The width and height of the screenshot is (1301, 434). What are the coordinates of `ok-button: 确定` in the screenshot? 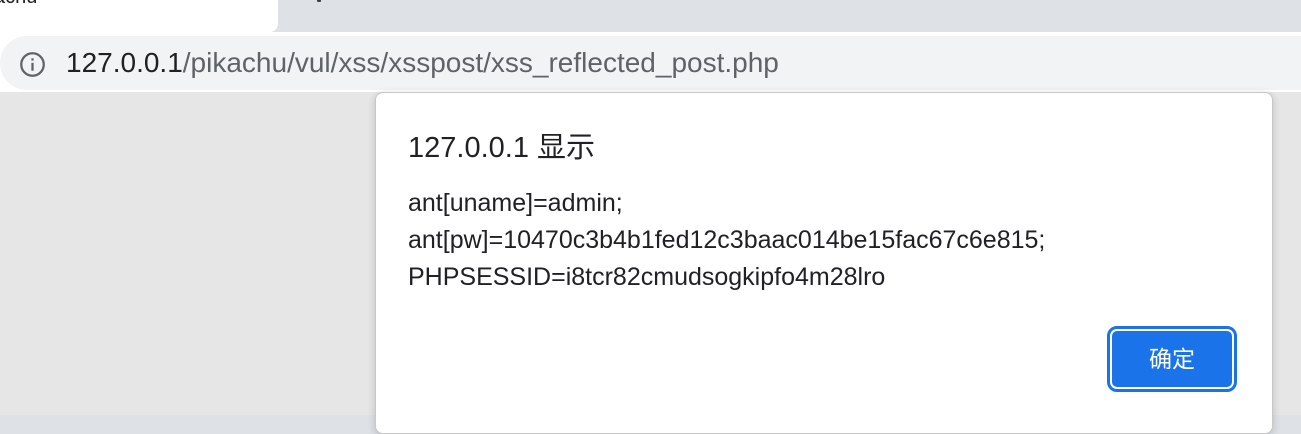 It's located at (1172, 359).